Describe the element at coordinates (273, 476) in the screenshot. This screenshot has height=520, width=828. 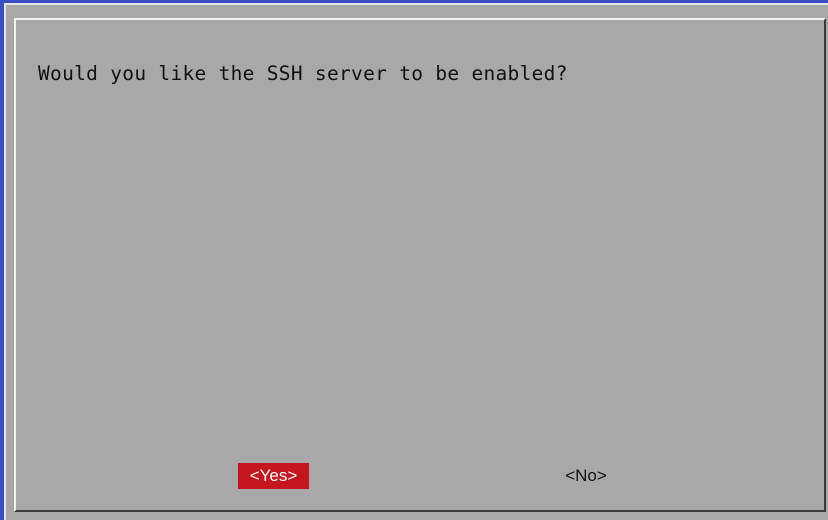
I see `yes-button: <Yes>` at that location.